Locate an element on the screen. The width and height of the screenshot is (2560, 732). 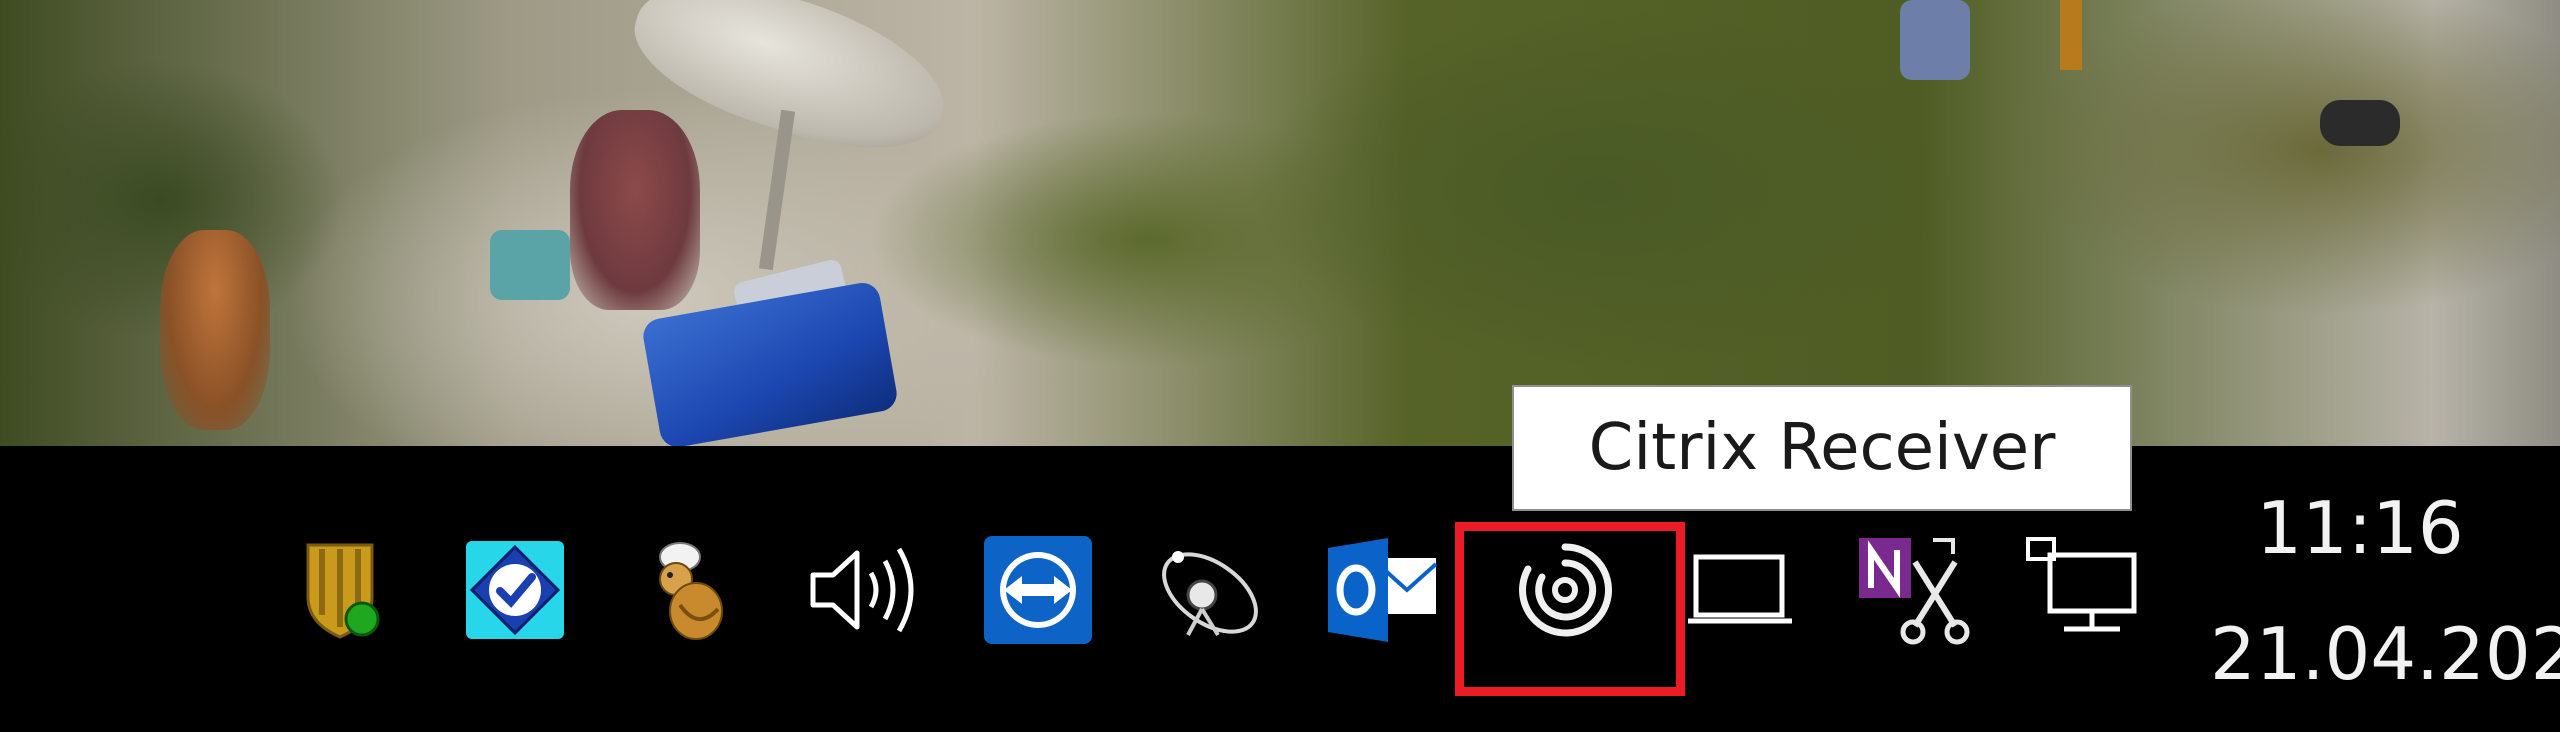
satellite-dish-icon is located at coordinates (1212, 590).